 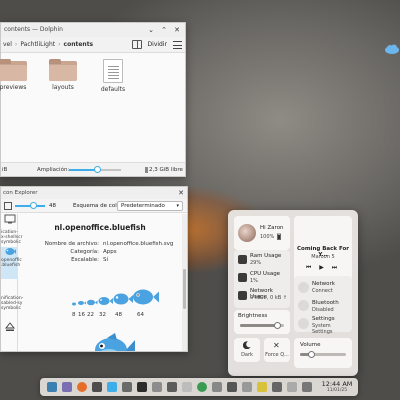 I want to click on bluefish-large-icon, so click(x=115, y=342).